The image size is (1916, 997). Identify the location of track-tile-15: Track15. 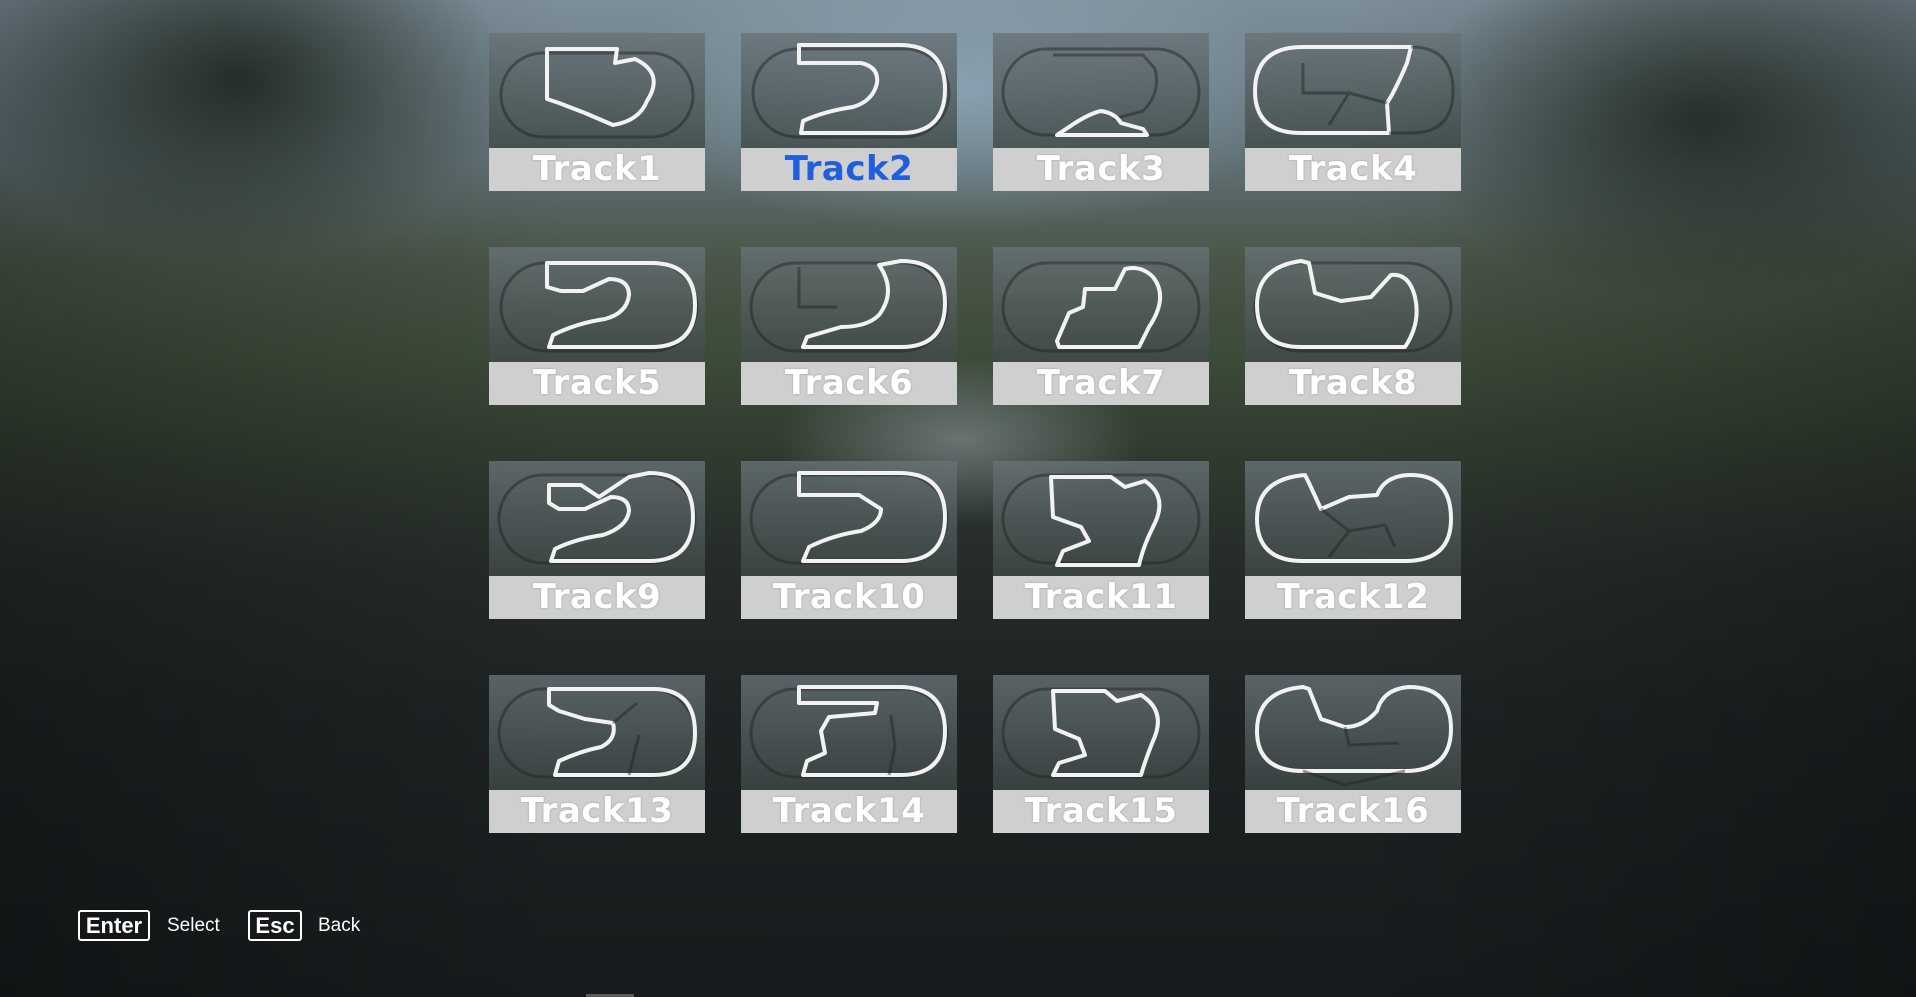
(1101, 754).